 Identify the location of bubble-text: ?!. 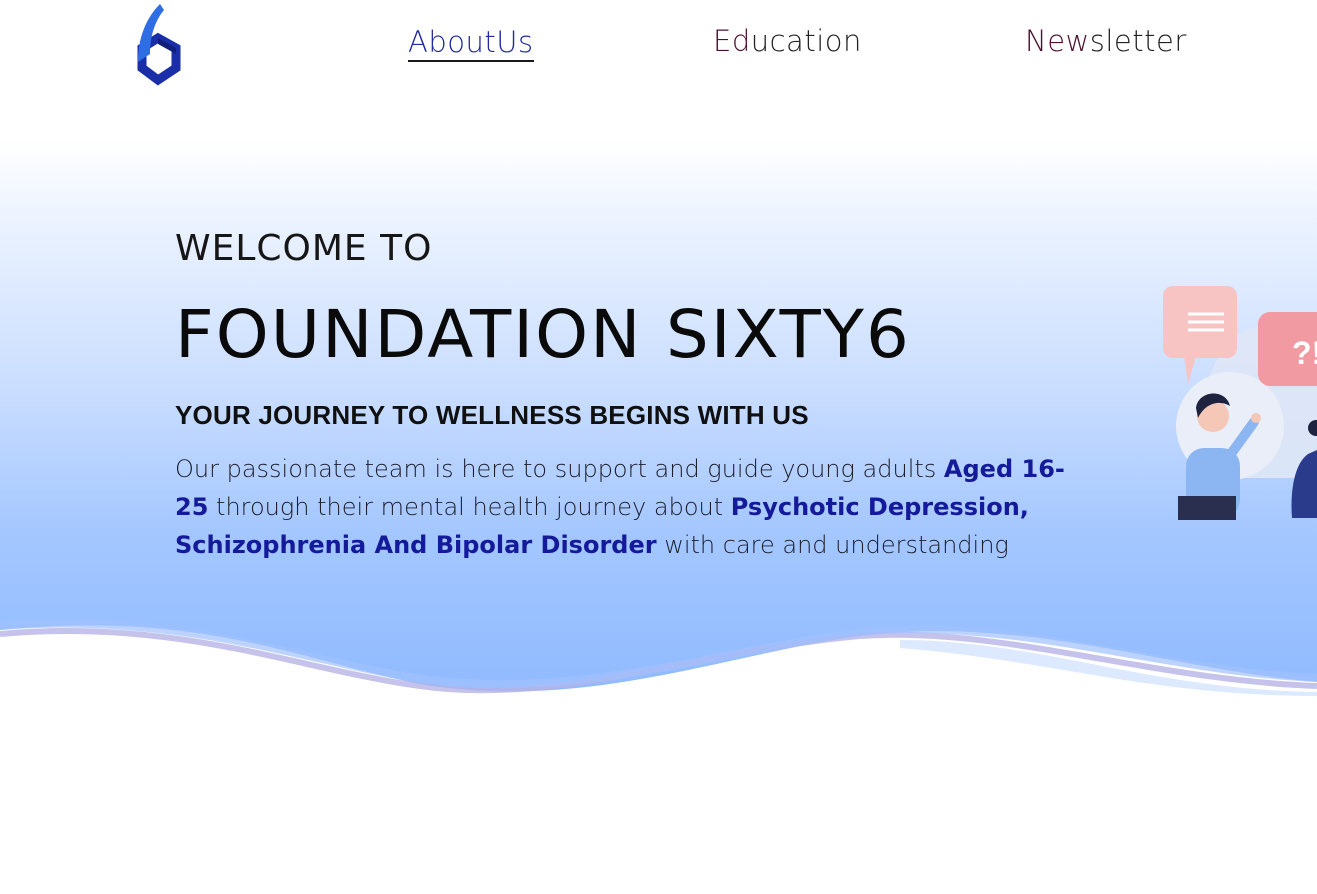
(1304, 353).